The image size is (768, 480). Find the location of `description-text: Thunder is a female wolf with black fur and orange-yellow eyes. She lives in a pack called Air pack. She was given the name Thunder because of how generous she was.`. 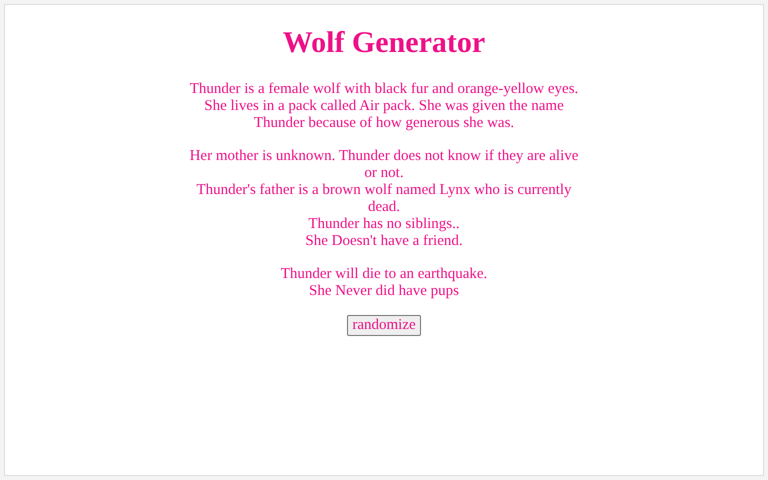

description-text: Thunder is a female wolf with black fur and orange-yellow eyes. She lives in a pack called Air pack. She was given the name Thunder because of how generous she was. is located at coordinates (384, 106).